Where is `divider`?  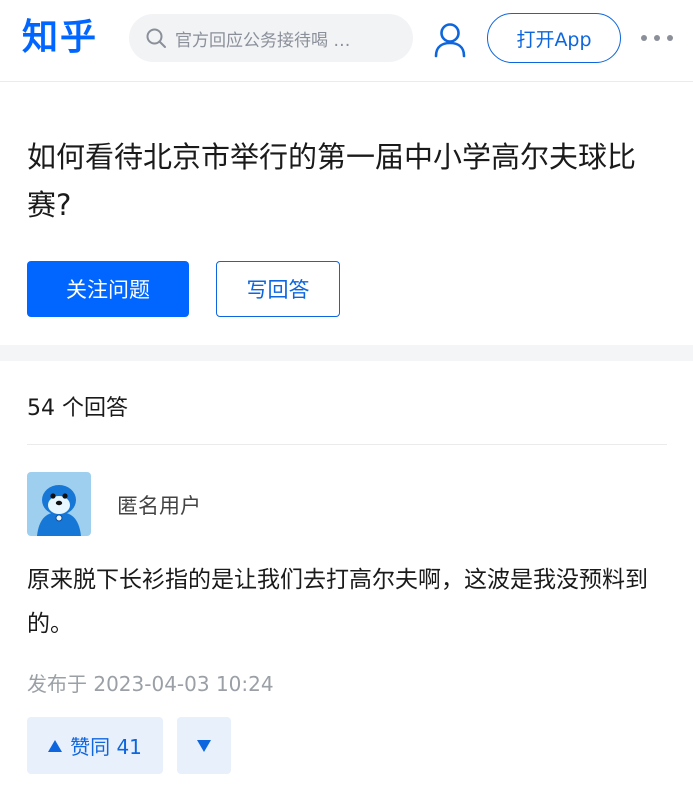 divider is located at coordinates (347, 444).